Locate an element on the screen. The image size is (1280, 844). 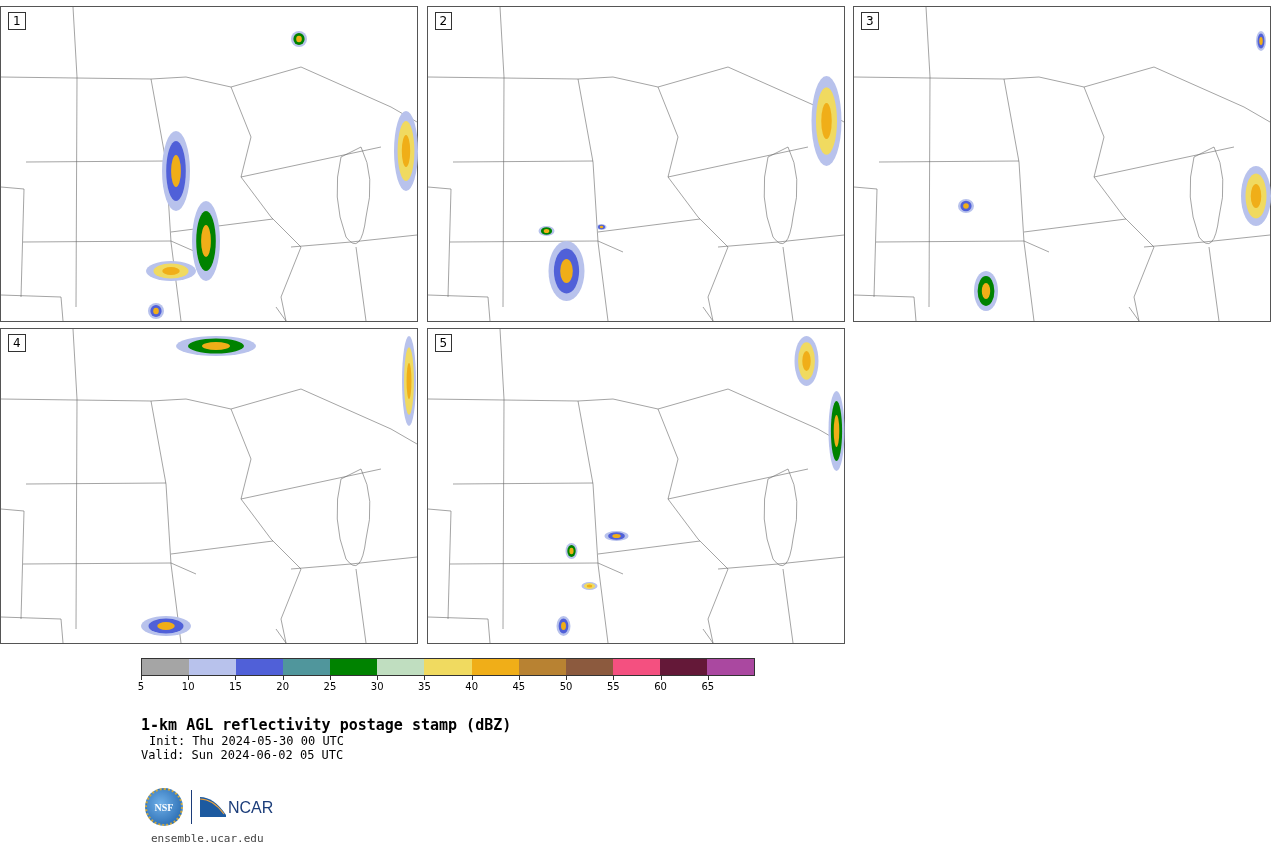
tick-label: 5 is located at coordinates (141, 686).